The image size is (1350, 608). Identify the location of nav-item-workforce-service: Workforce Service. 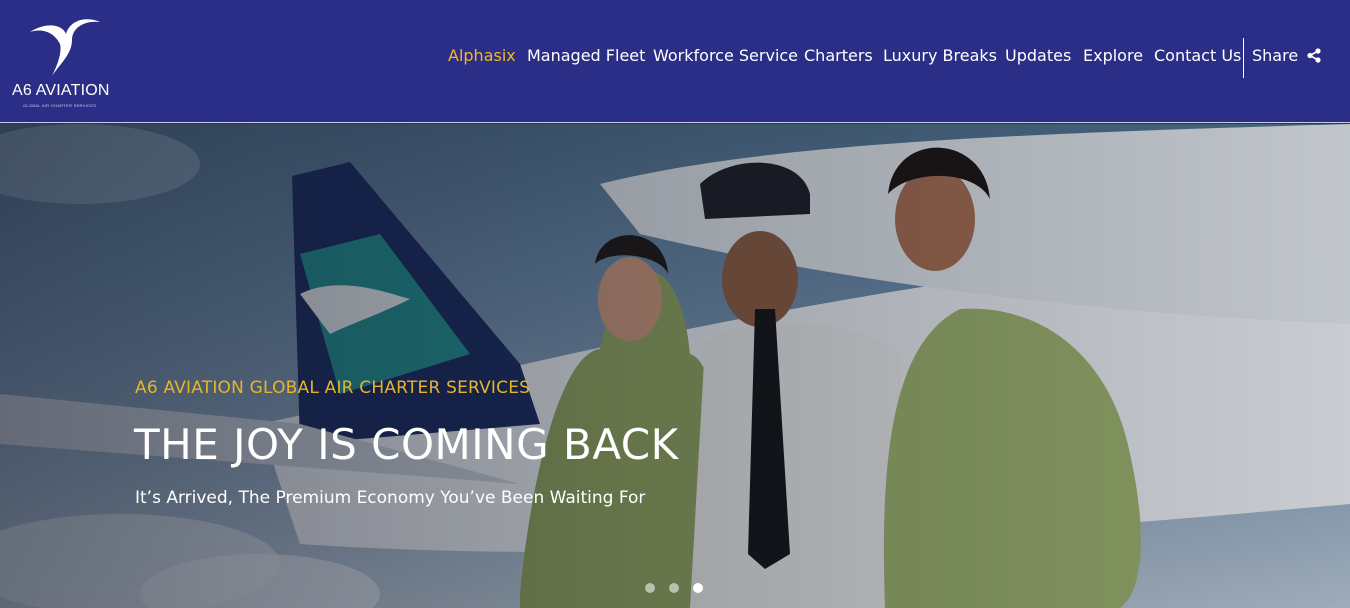
(725, 56).